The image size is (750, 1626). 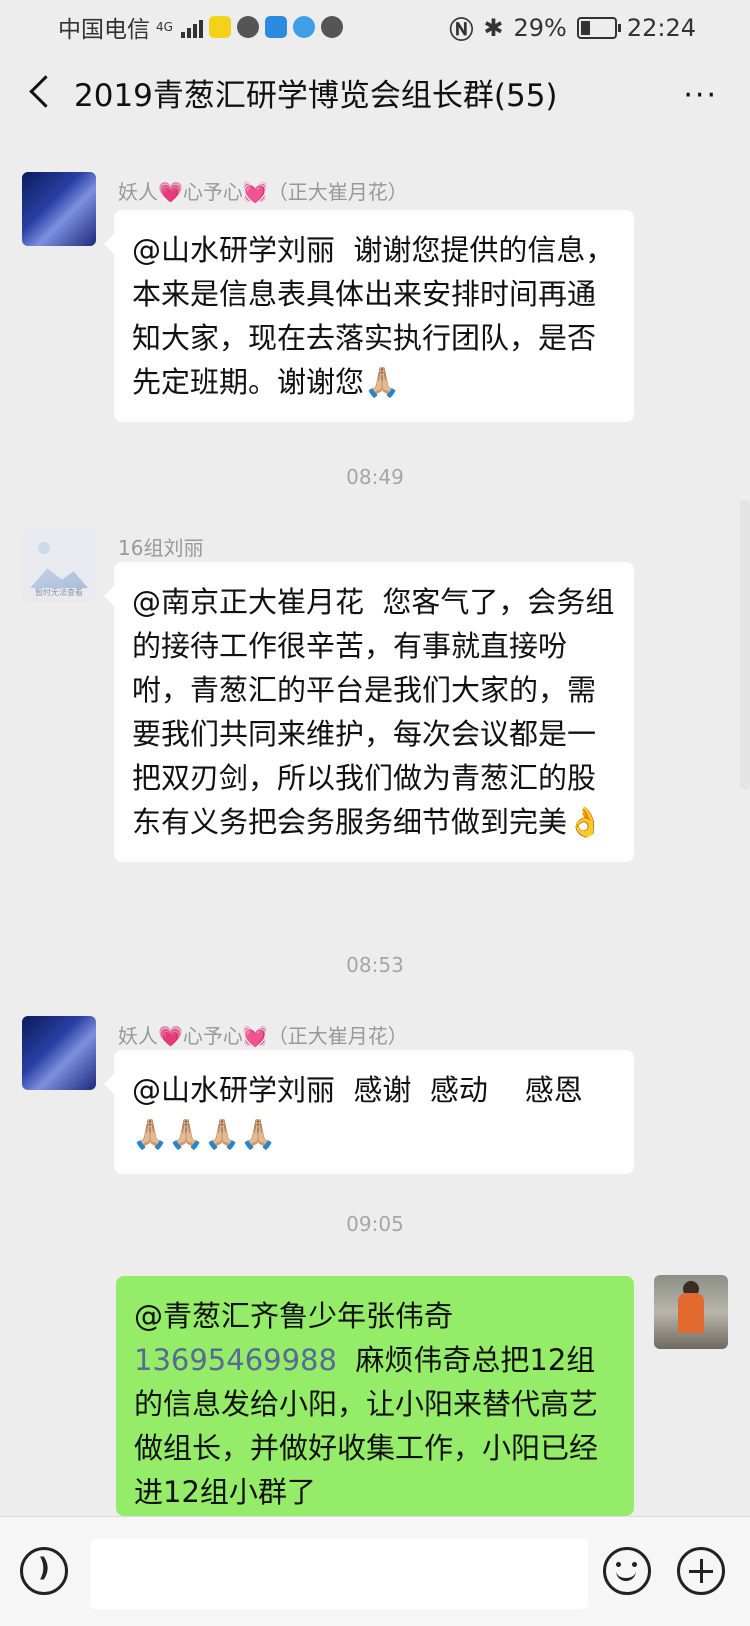 What do you see at coordinates (219, 27) in the screenshot?
I see `novel-app-icon` at bounding box center [219, 27].